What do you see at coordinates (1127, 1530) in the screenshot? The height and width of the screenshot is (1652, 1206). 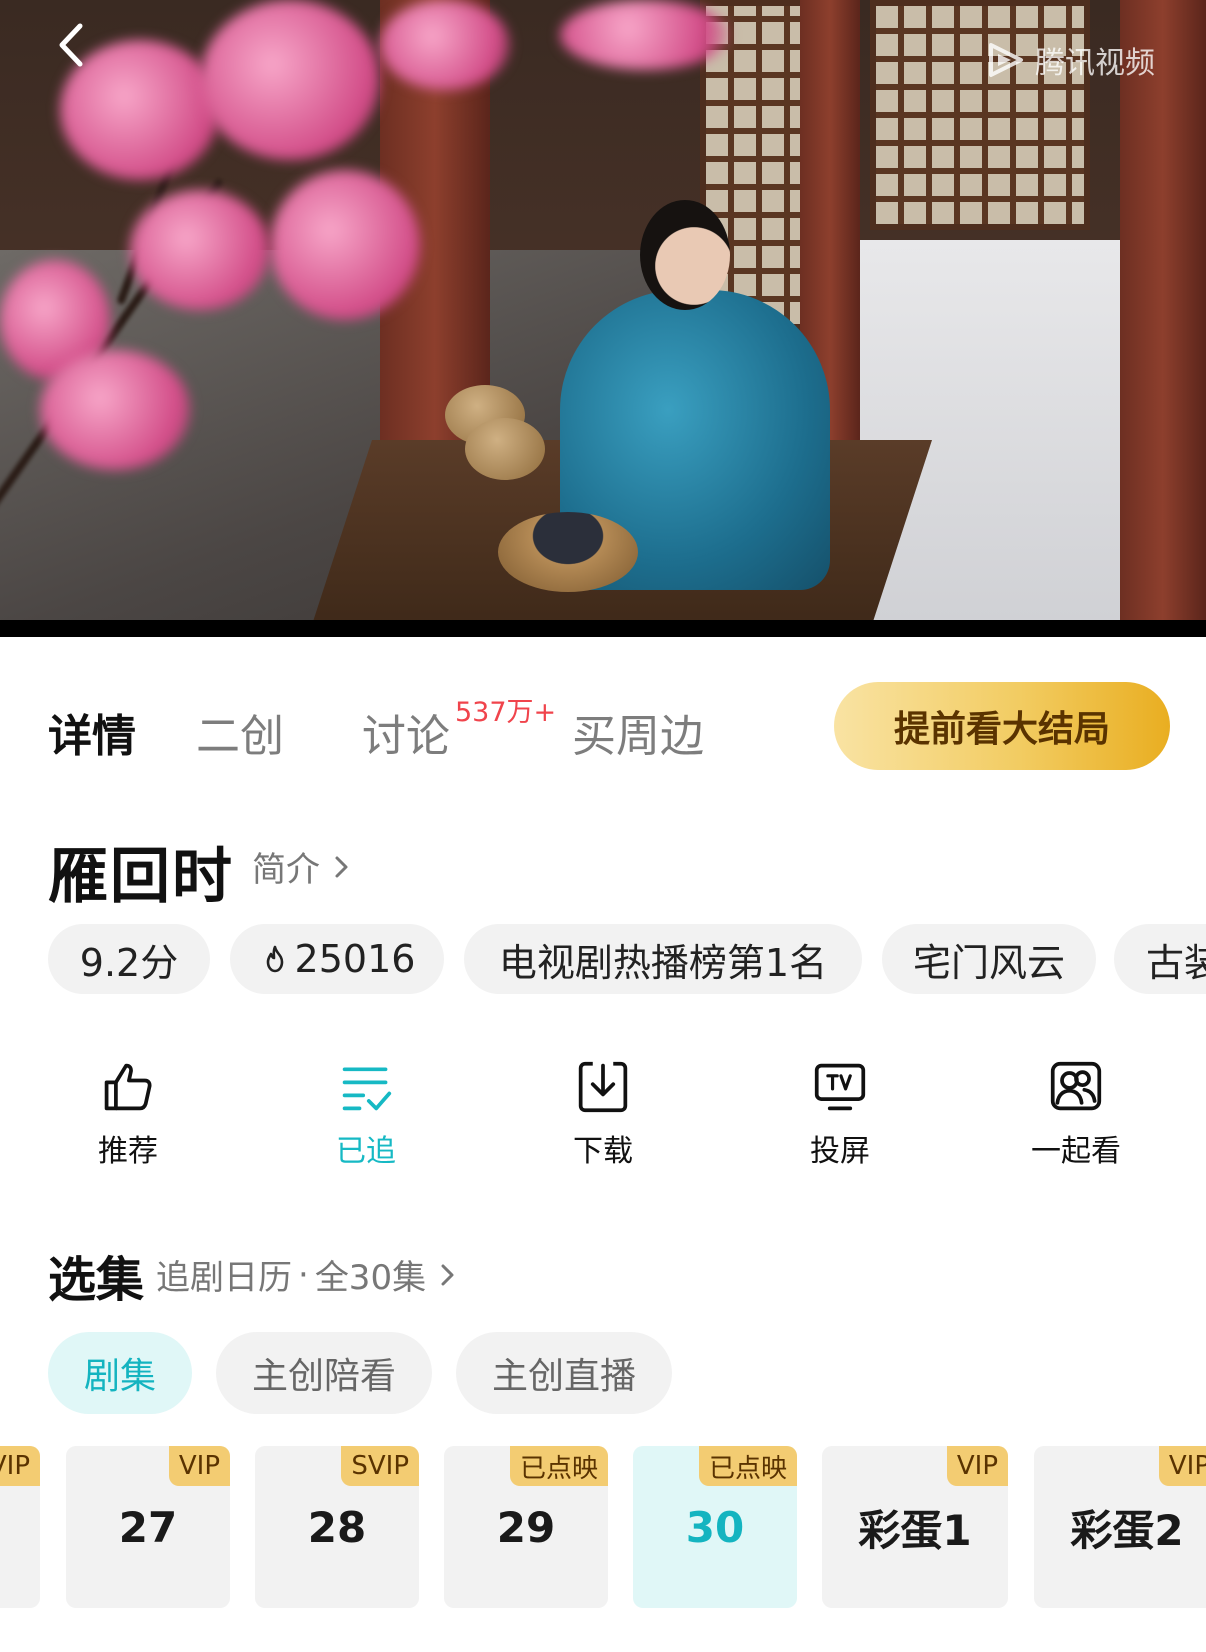 I see `episode-number: 彩蛋2` at bounding box center [1127, 1530].